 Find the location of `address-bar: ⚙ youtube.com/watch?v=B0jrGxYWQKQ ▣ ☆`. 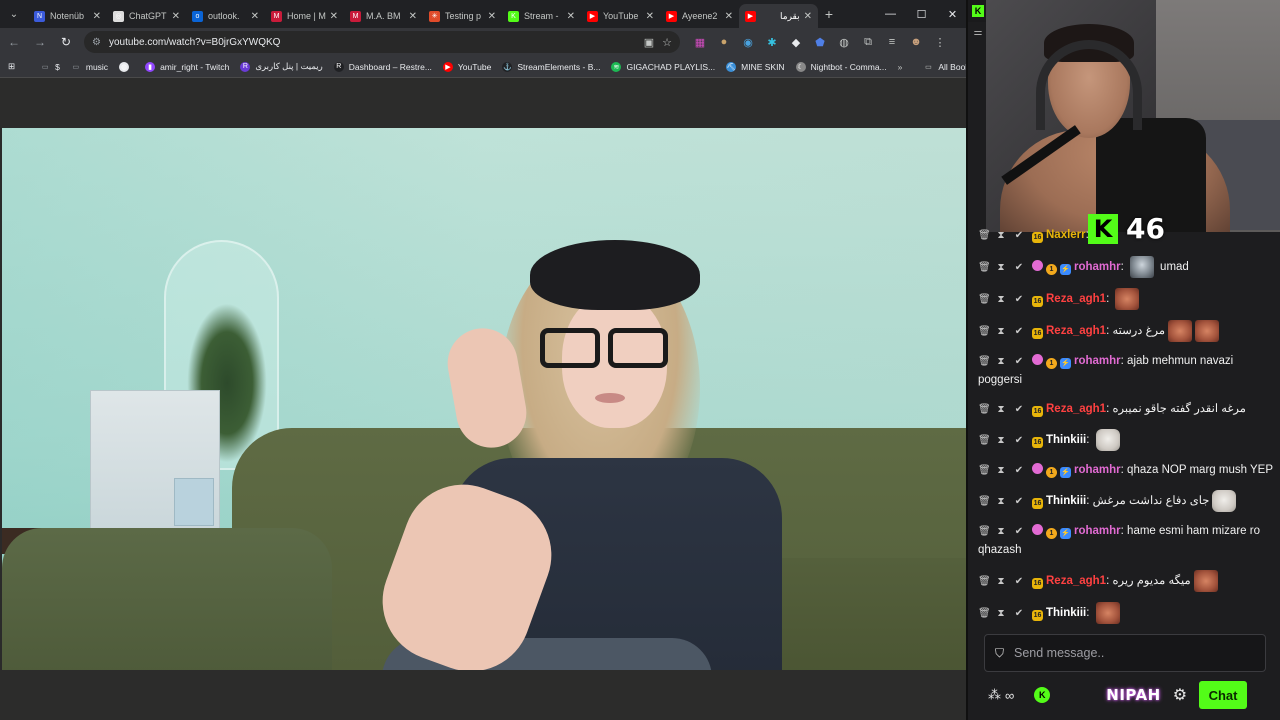

address-bar: ⚙ youtube.com/watch?v=B0jrGxYWQKQ ▣ ☆ is located at coordinates (382, 42).